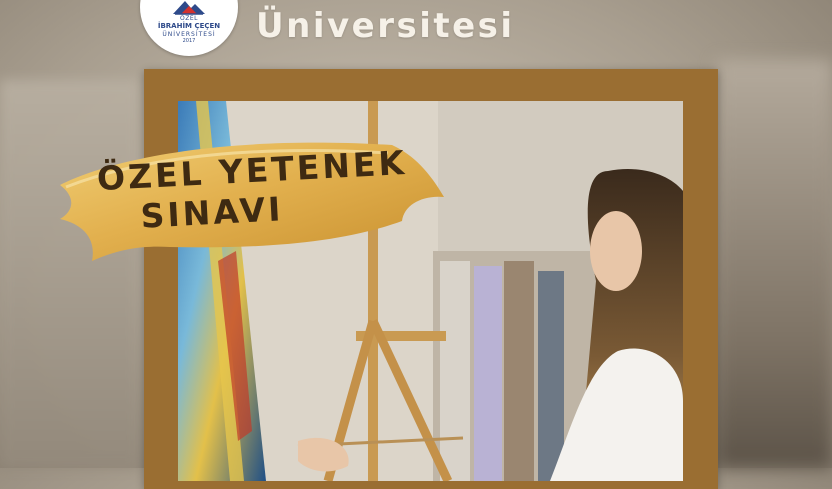 This screenshot has width=832, height=489. What do you see at coordinates (189, 34) in the screenshot?
I see `logo-text-university: ÜNİVERSİTESİ` at bounding box center [189, 34].